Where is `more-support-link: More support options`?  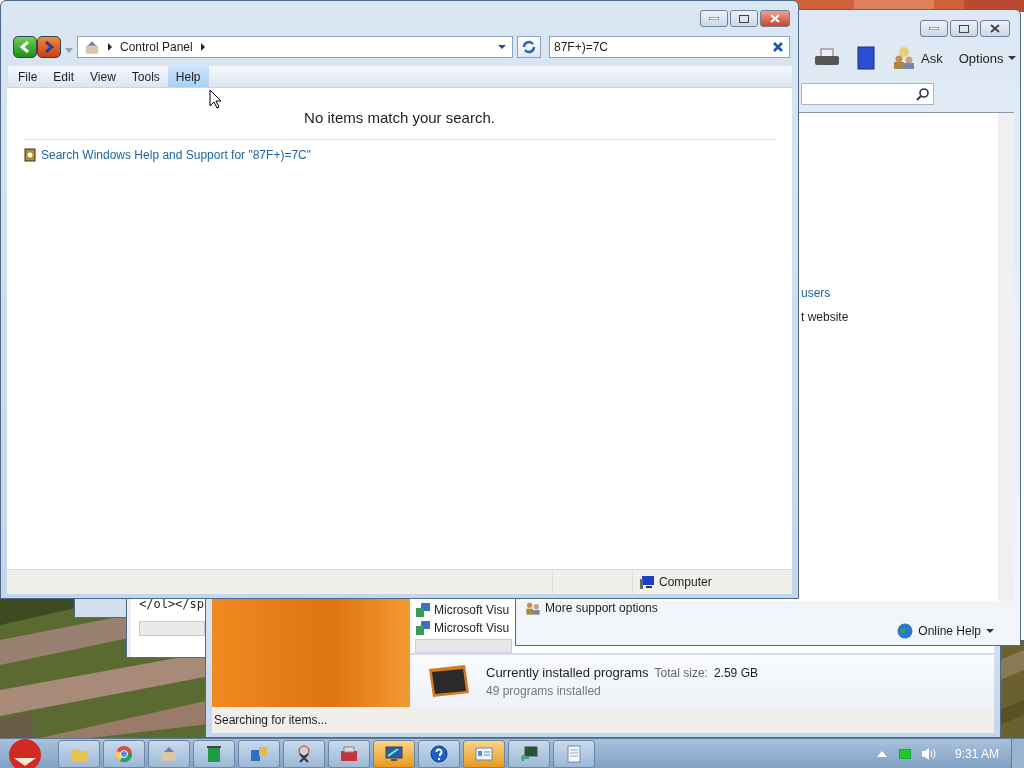
more-support-link: More support options is located at coordinates (601, 608).